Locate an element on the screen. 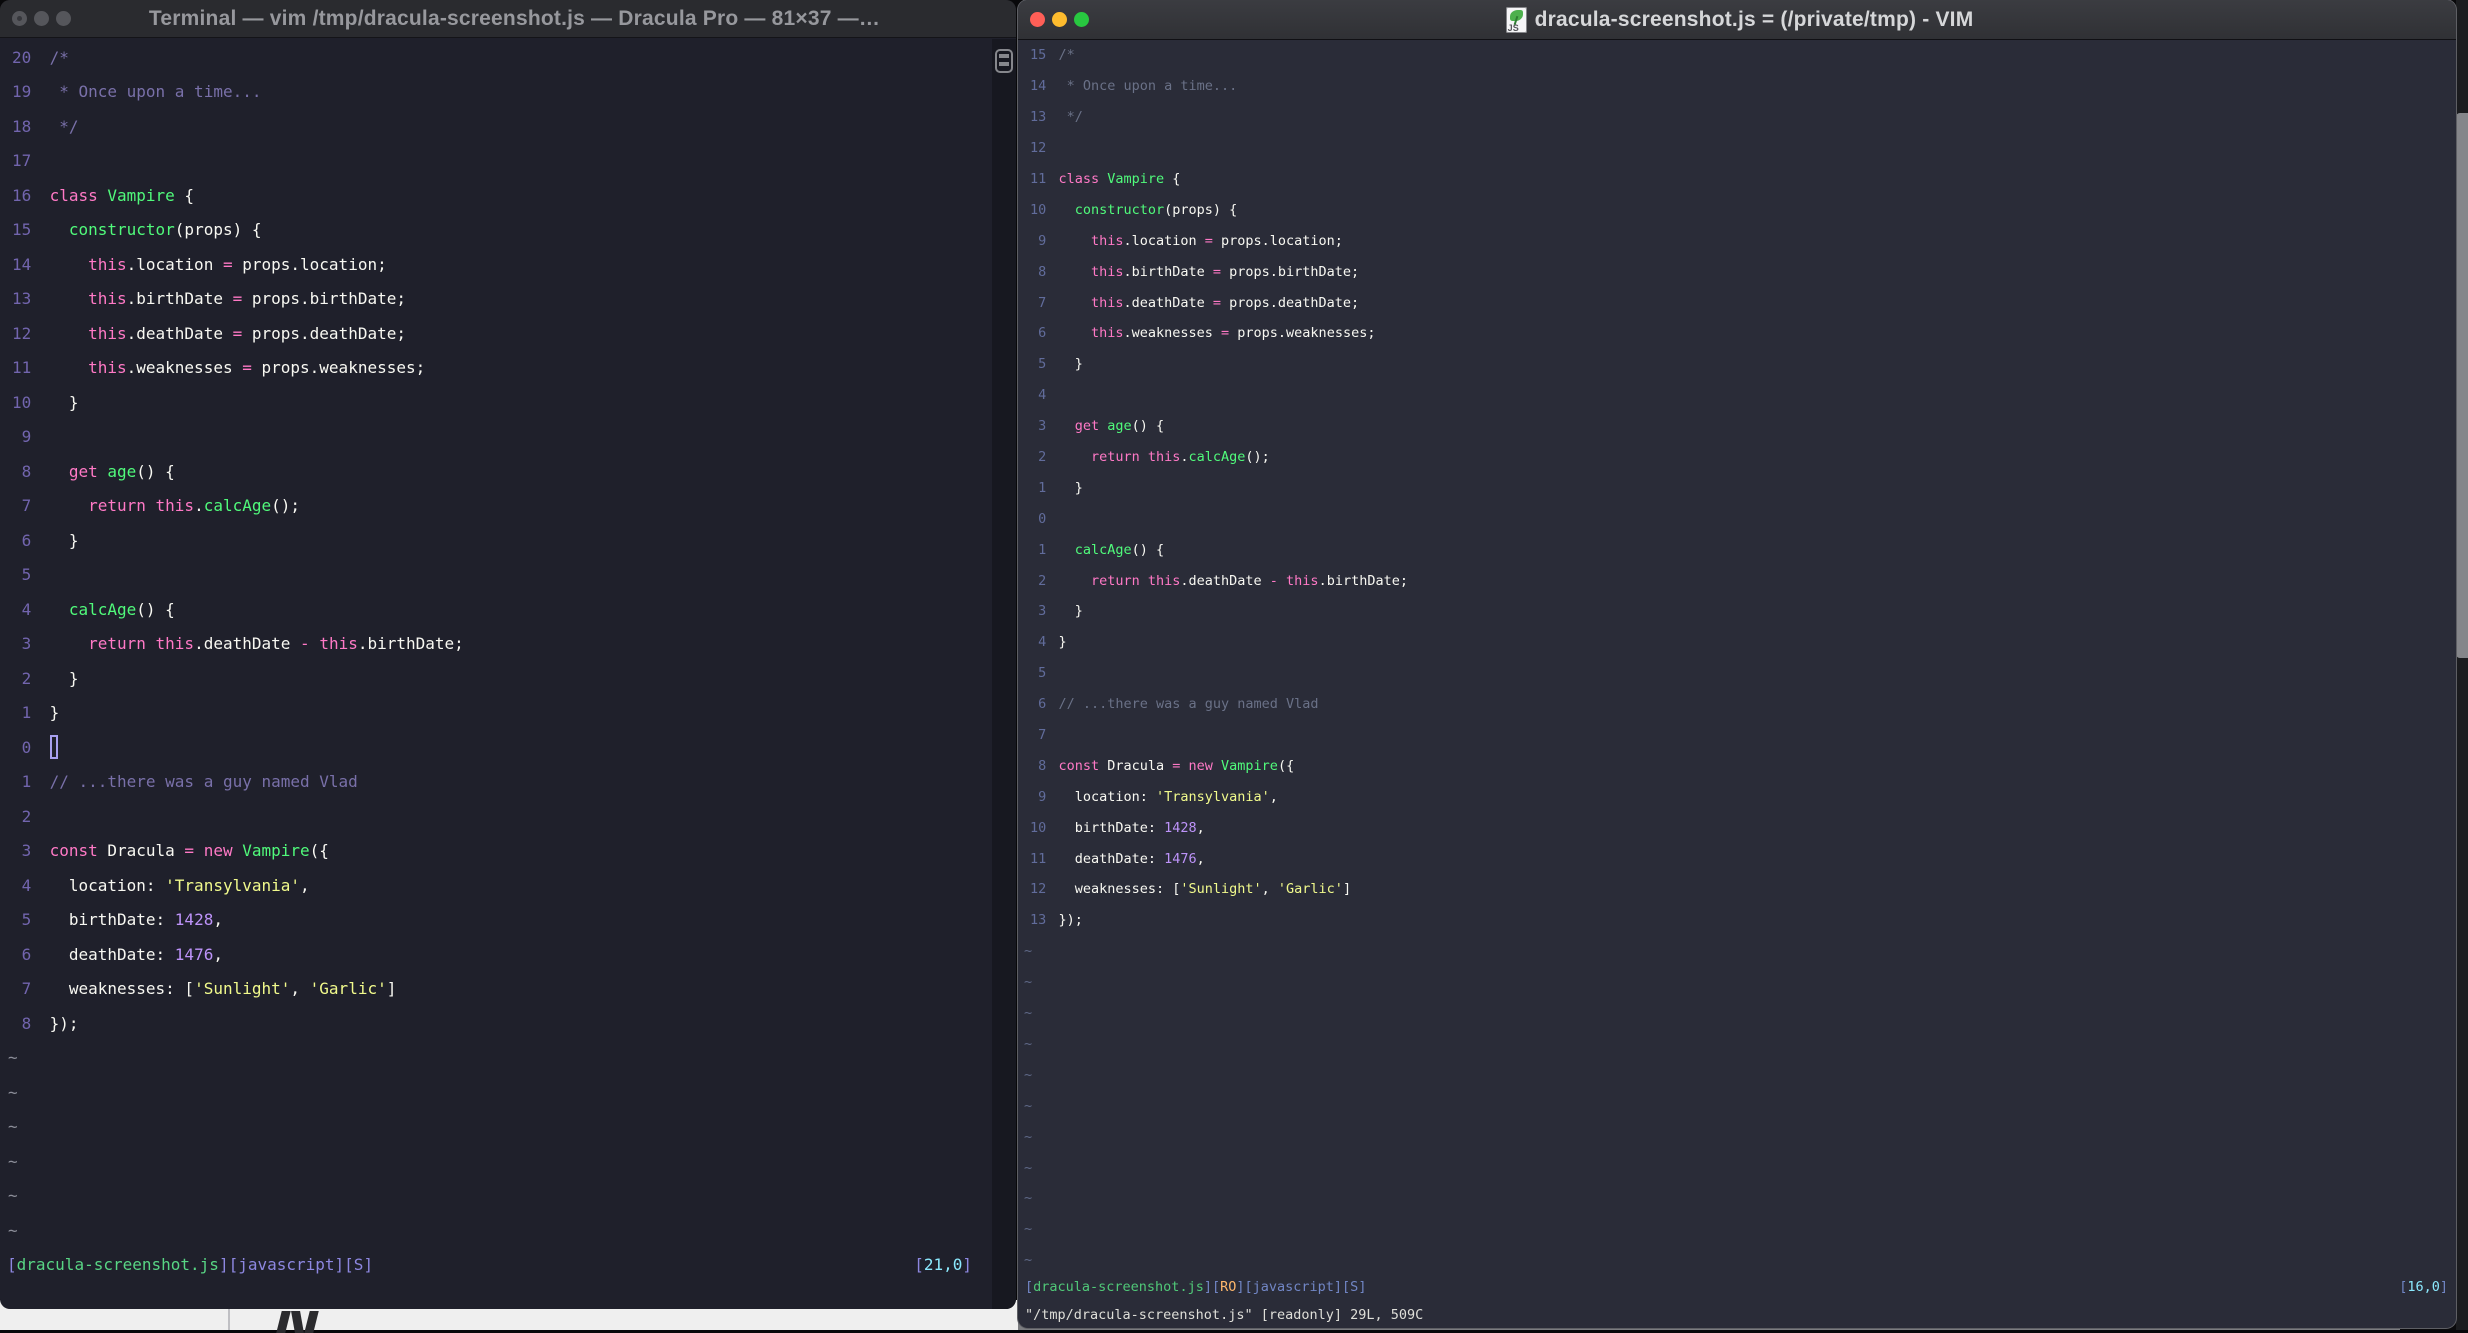 This screenshot has height=1333, width=2468. code-text: location: 'Transylvania', is located at coordinates (1168, 796).